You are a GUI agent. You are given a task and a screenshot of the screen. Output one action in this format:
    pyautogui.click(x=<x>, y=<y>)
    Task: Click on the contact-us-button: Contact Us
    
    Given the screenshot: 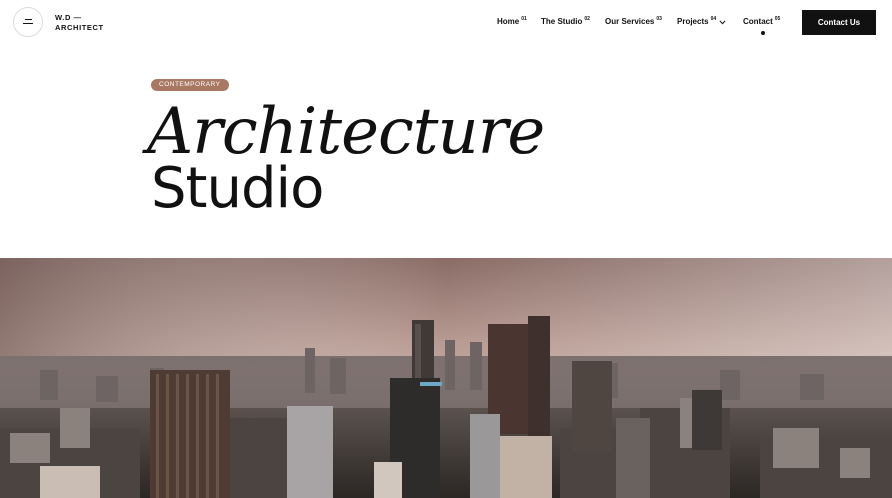 What is the action you would take?
    pyautogui.click(x=839, y=22)
    